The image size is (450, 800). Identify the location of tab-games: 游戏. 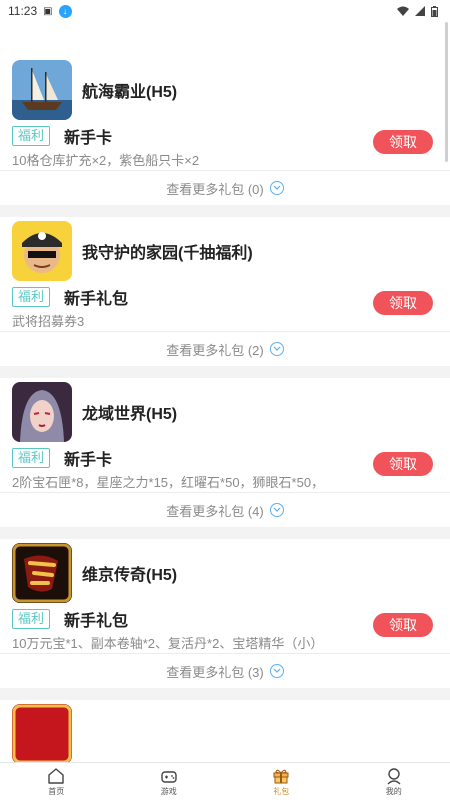
(169, 781).